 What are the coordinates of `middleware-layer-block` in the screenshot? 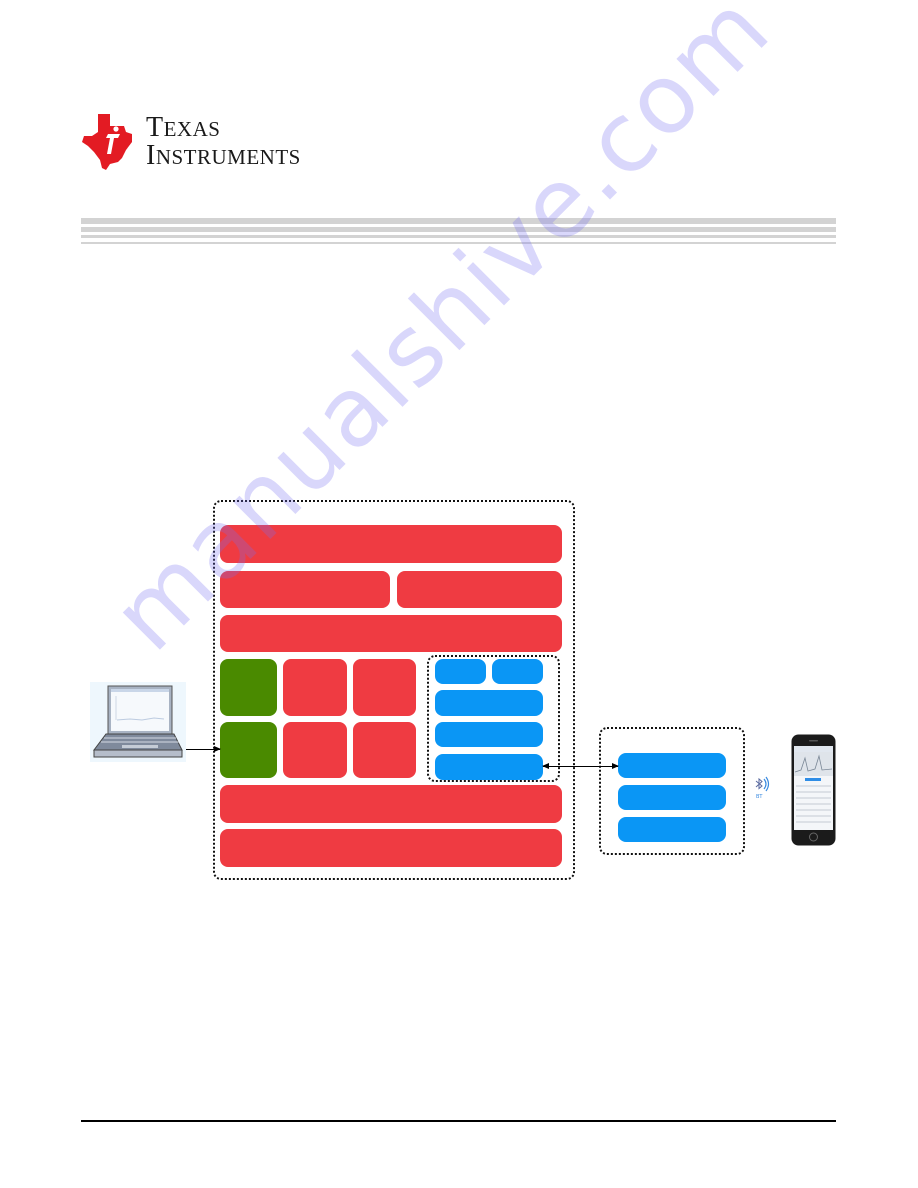 It's located at (391, 633).